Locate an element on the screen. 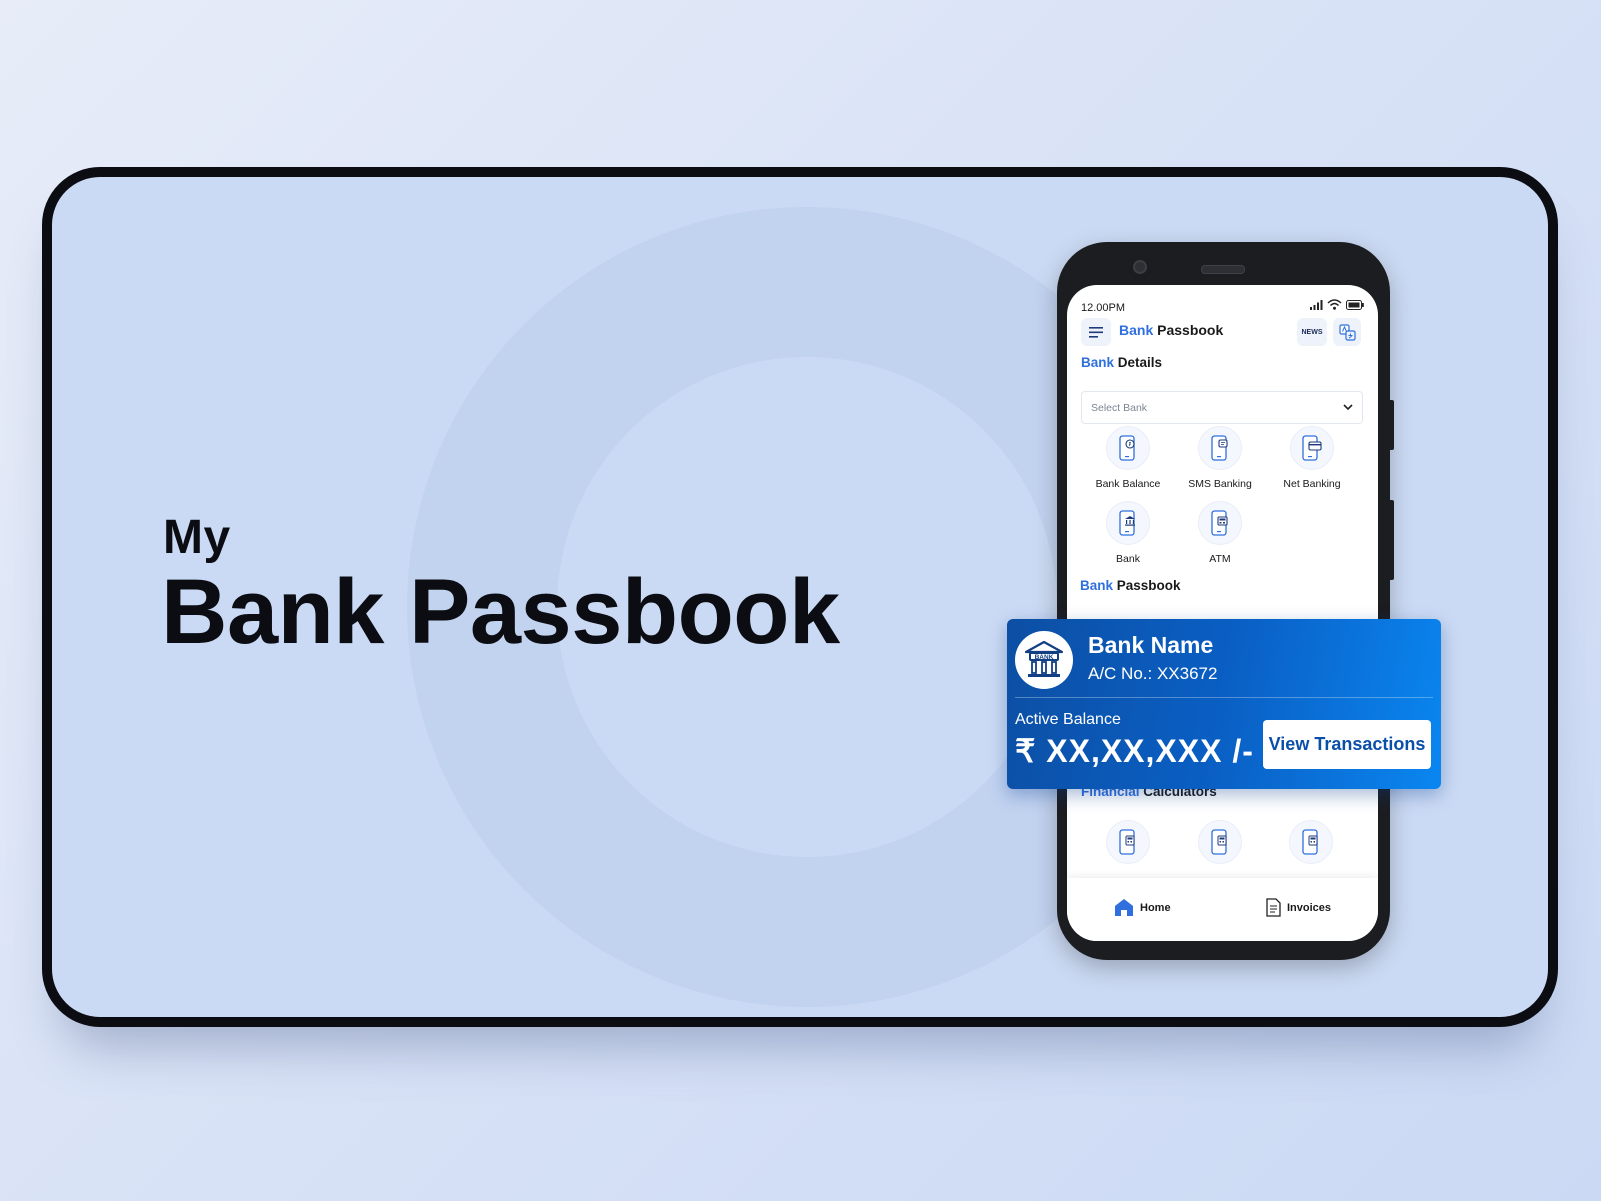 The height and width of the screenshot is (1201, 1601). nav-home-label: Home is located at coordinates (1155, 907).